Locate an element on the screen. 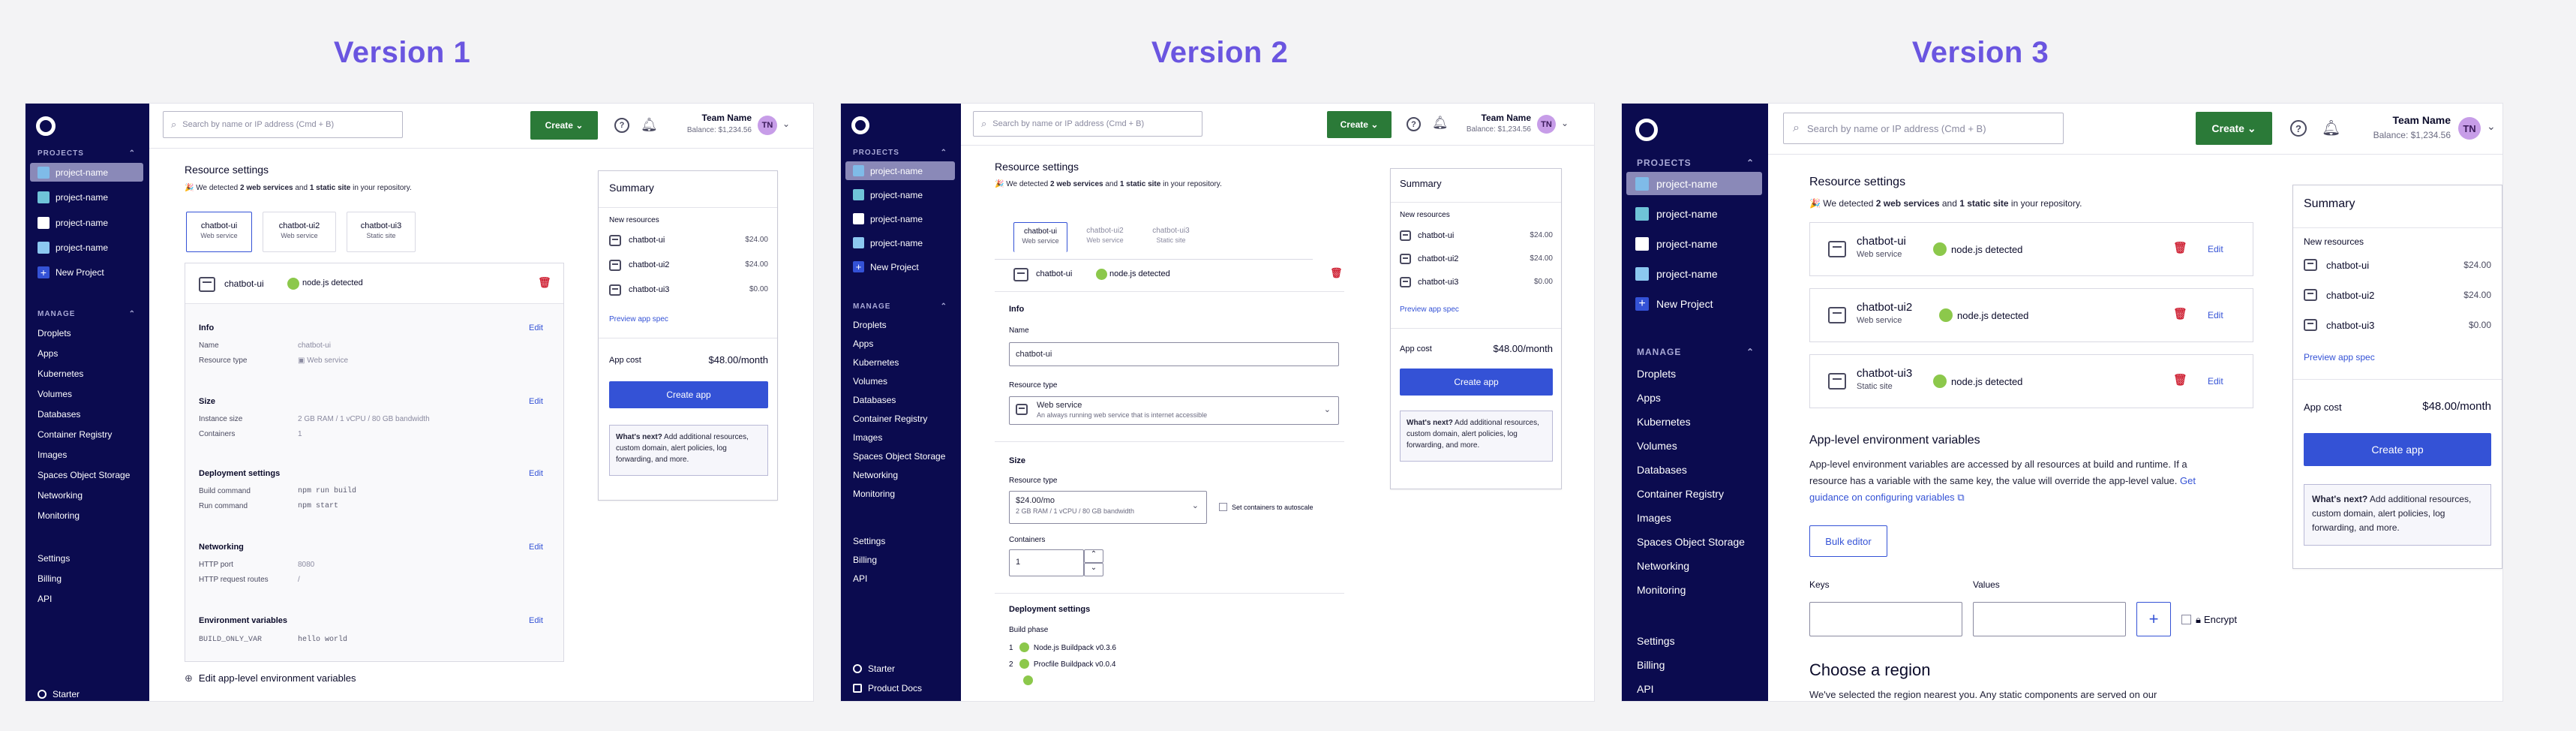  edit-size-link: Edit is located at coordinates (536, 401).